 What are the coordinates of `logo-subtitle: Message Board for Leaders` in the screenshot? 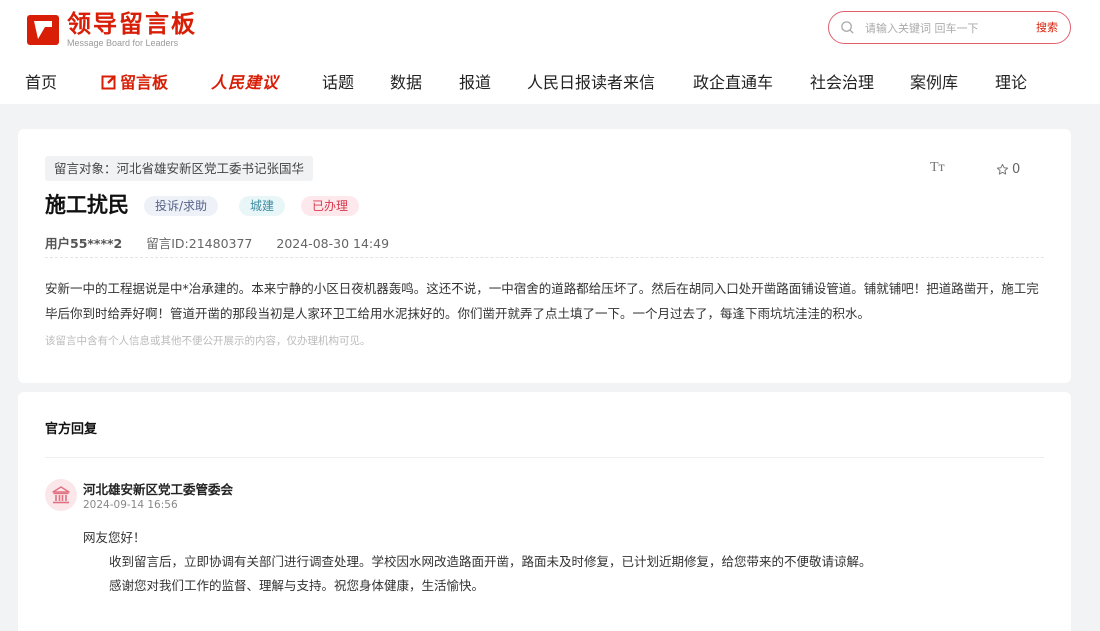 It's located at (123, 43).